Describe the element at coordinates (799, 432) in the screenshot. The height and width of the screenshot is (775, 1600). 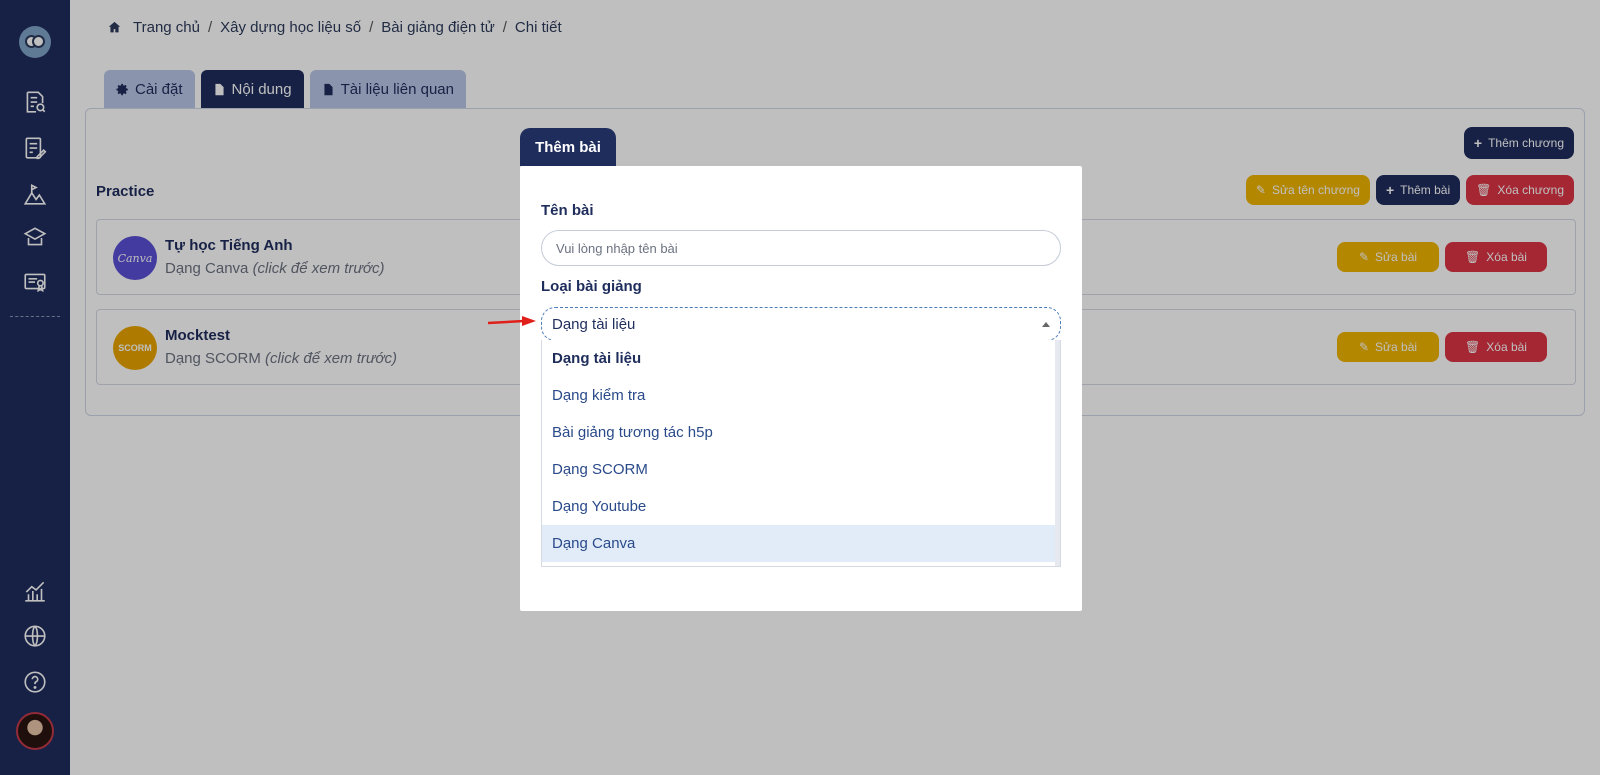
I see `dropdown-option: Bài giảng tương tác h5p` at that location.